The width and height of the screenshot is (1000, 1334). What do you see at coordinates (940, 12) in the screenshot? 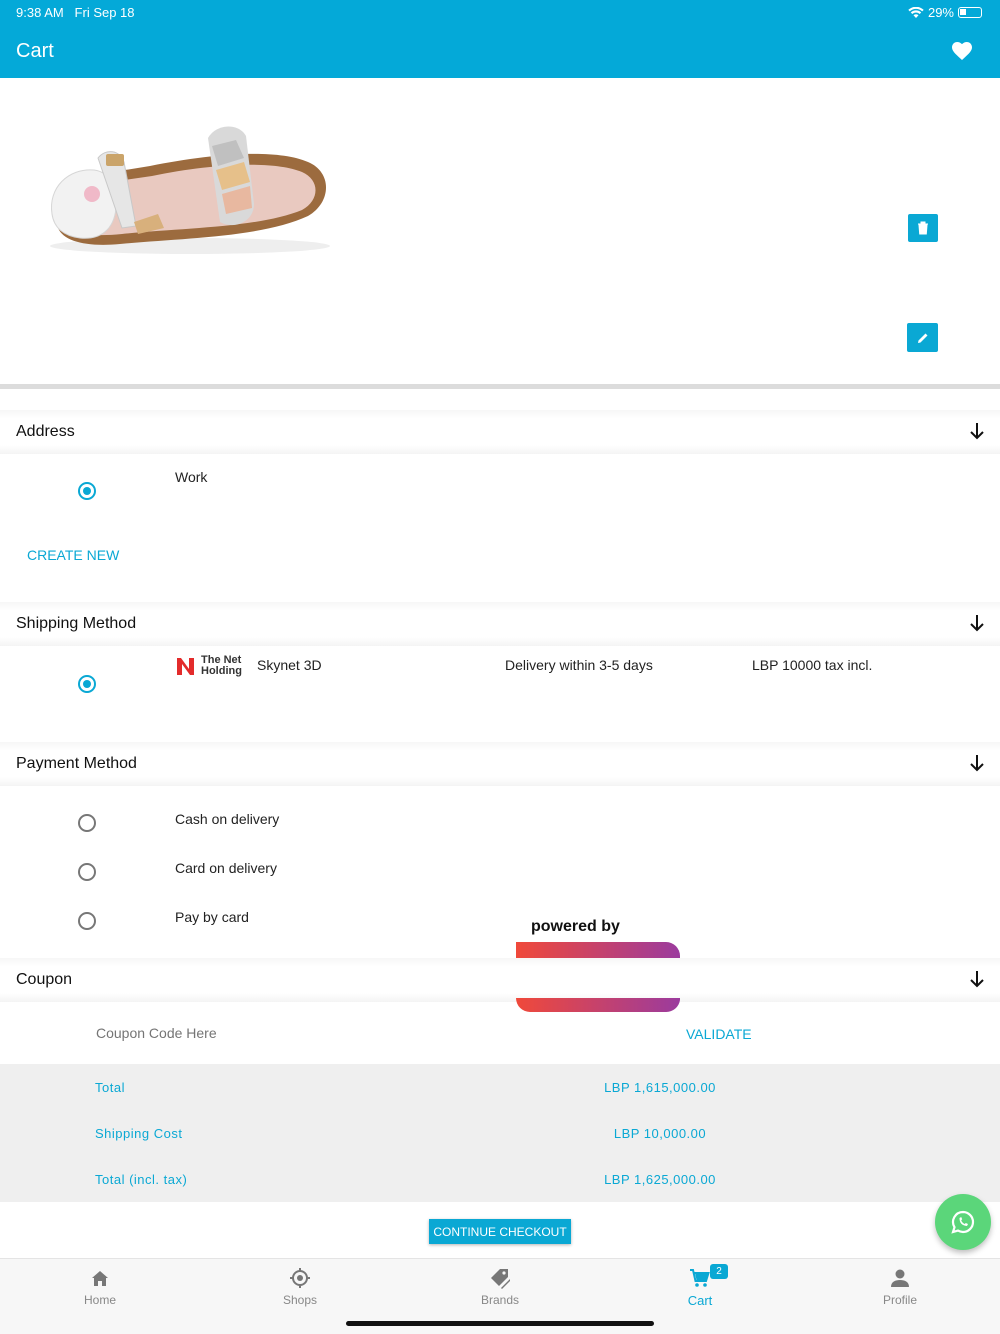
I see `battery-percent: 29%` at bounding box center [940, 12].